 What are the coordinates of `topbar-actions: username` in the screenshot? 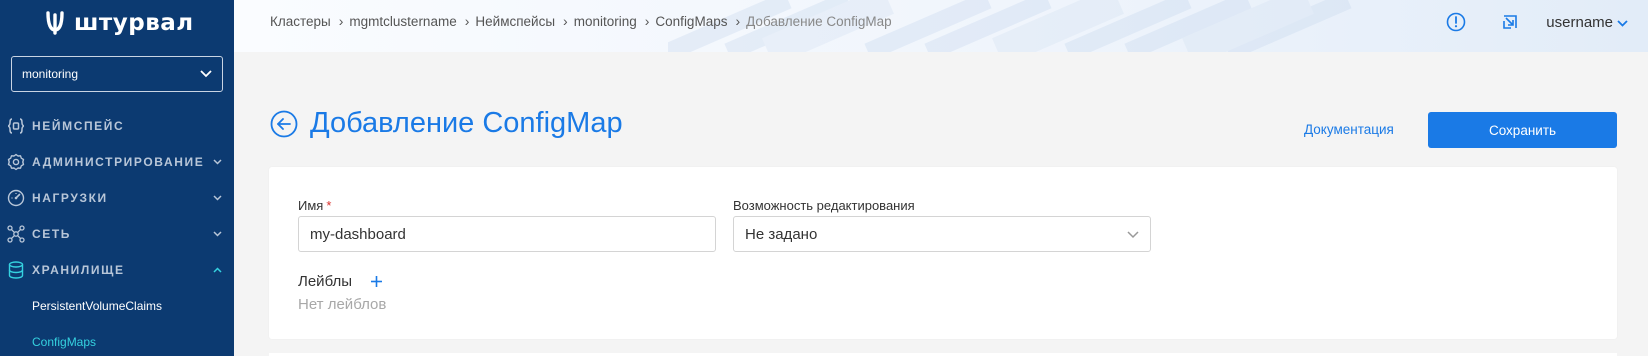 It's located at (1521, 22).